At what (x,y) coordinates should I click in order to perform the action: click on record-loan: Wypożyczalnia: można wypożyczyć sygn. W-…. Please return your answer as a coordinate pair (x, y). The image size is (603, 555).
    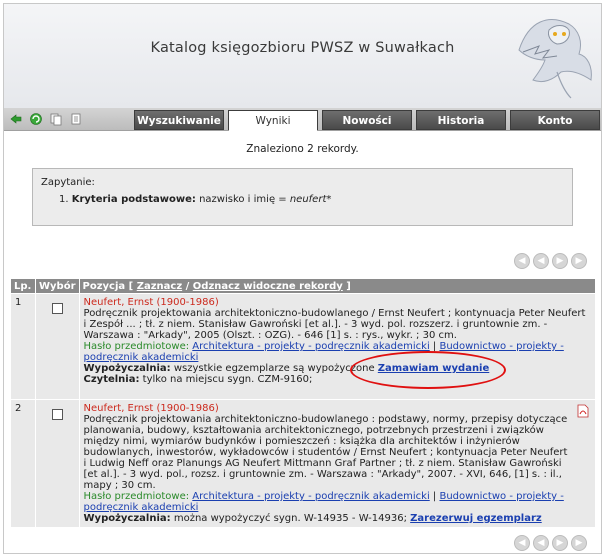
    Looking at the image, I should click on (328, 518).